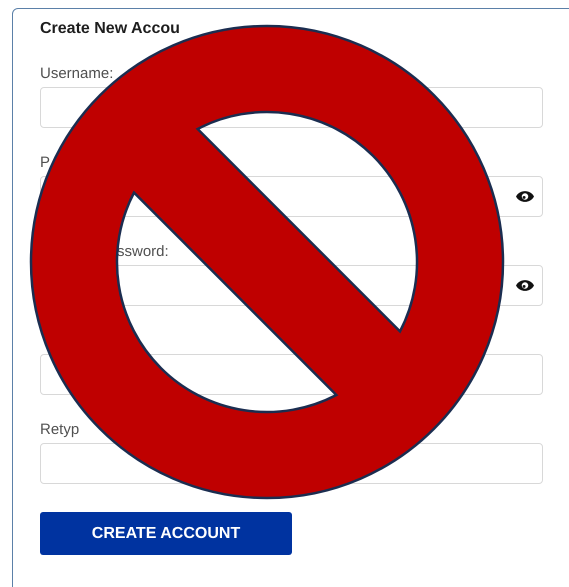  What do you see at coordinates (110, 29) in the screenshot?
I see `form-title: Create New Accou` at bounding box center [110, 29].